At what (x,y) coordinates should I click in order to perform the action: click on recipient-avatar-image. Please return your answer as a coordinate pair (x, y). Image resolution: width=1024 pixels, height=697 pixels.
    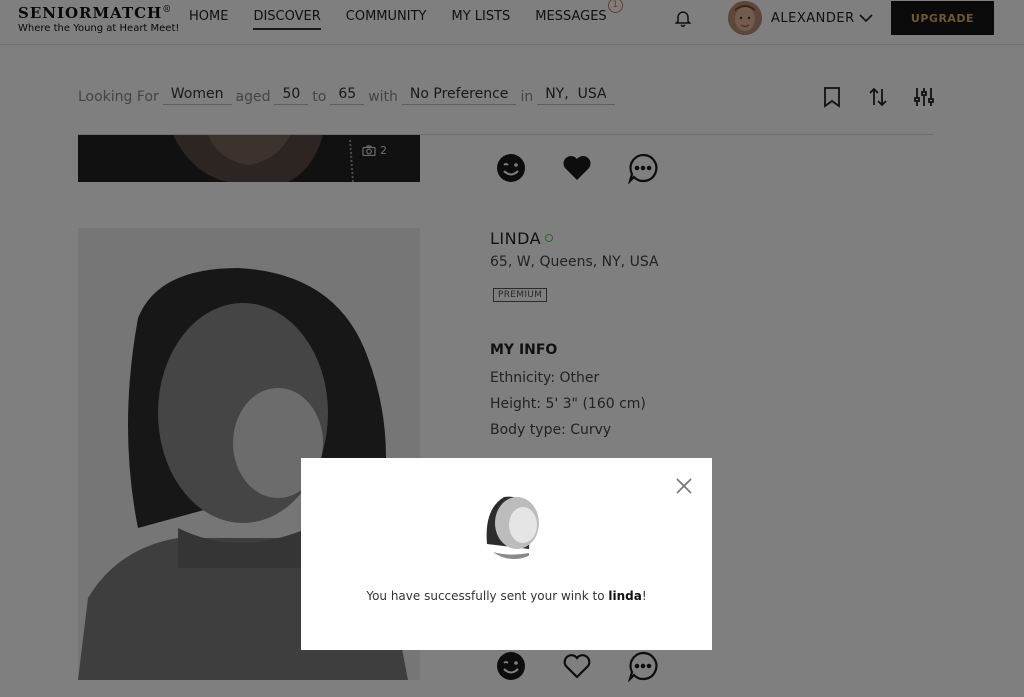
    Looking at the image, I should click on (514, 524).